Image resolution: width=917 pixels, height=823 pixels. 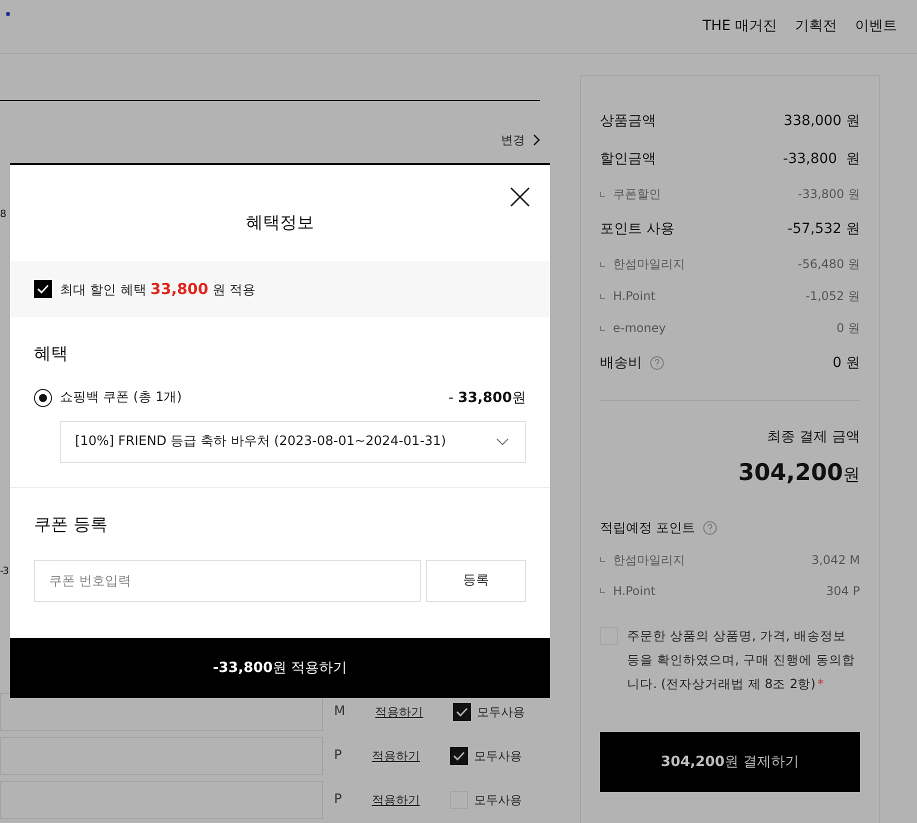 I want to click on summary-label: 한섬마일리지, so click(x=649, y=264).